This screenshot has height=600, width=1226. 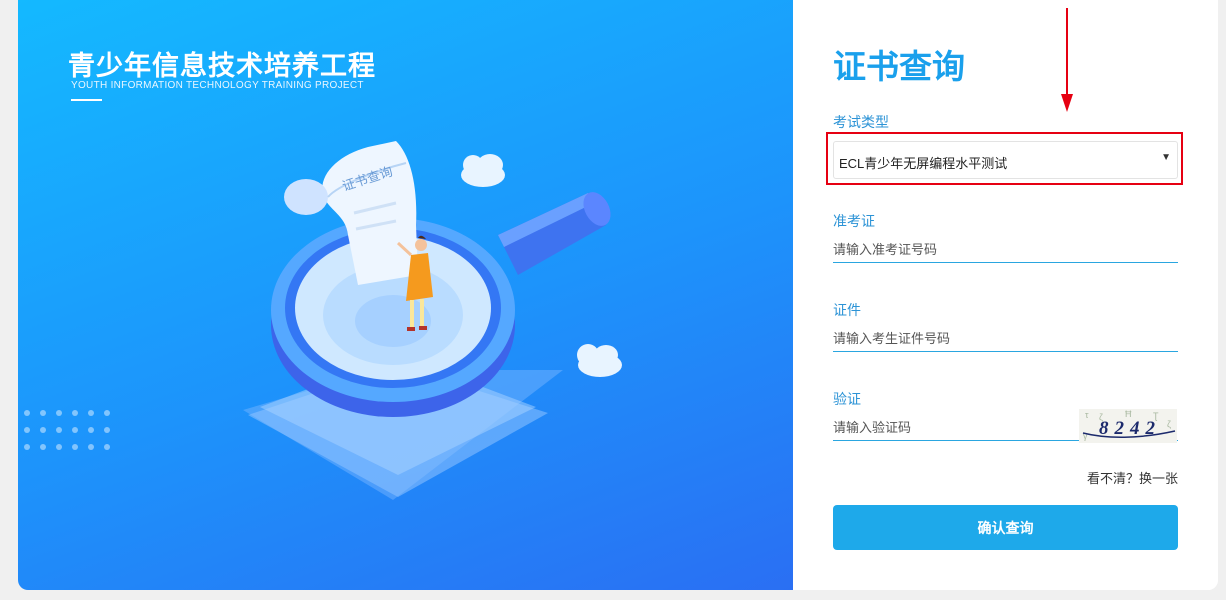 I want to click on highlight-box, so click(x=1004, y=158).